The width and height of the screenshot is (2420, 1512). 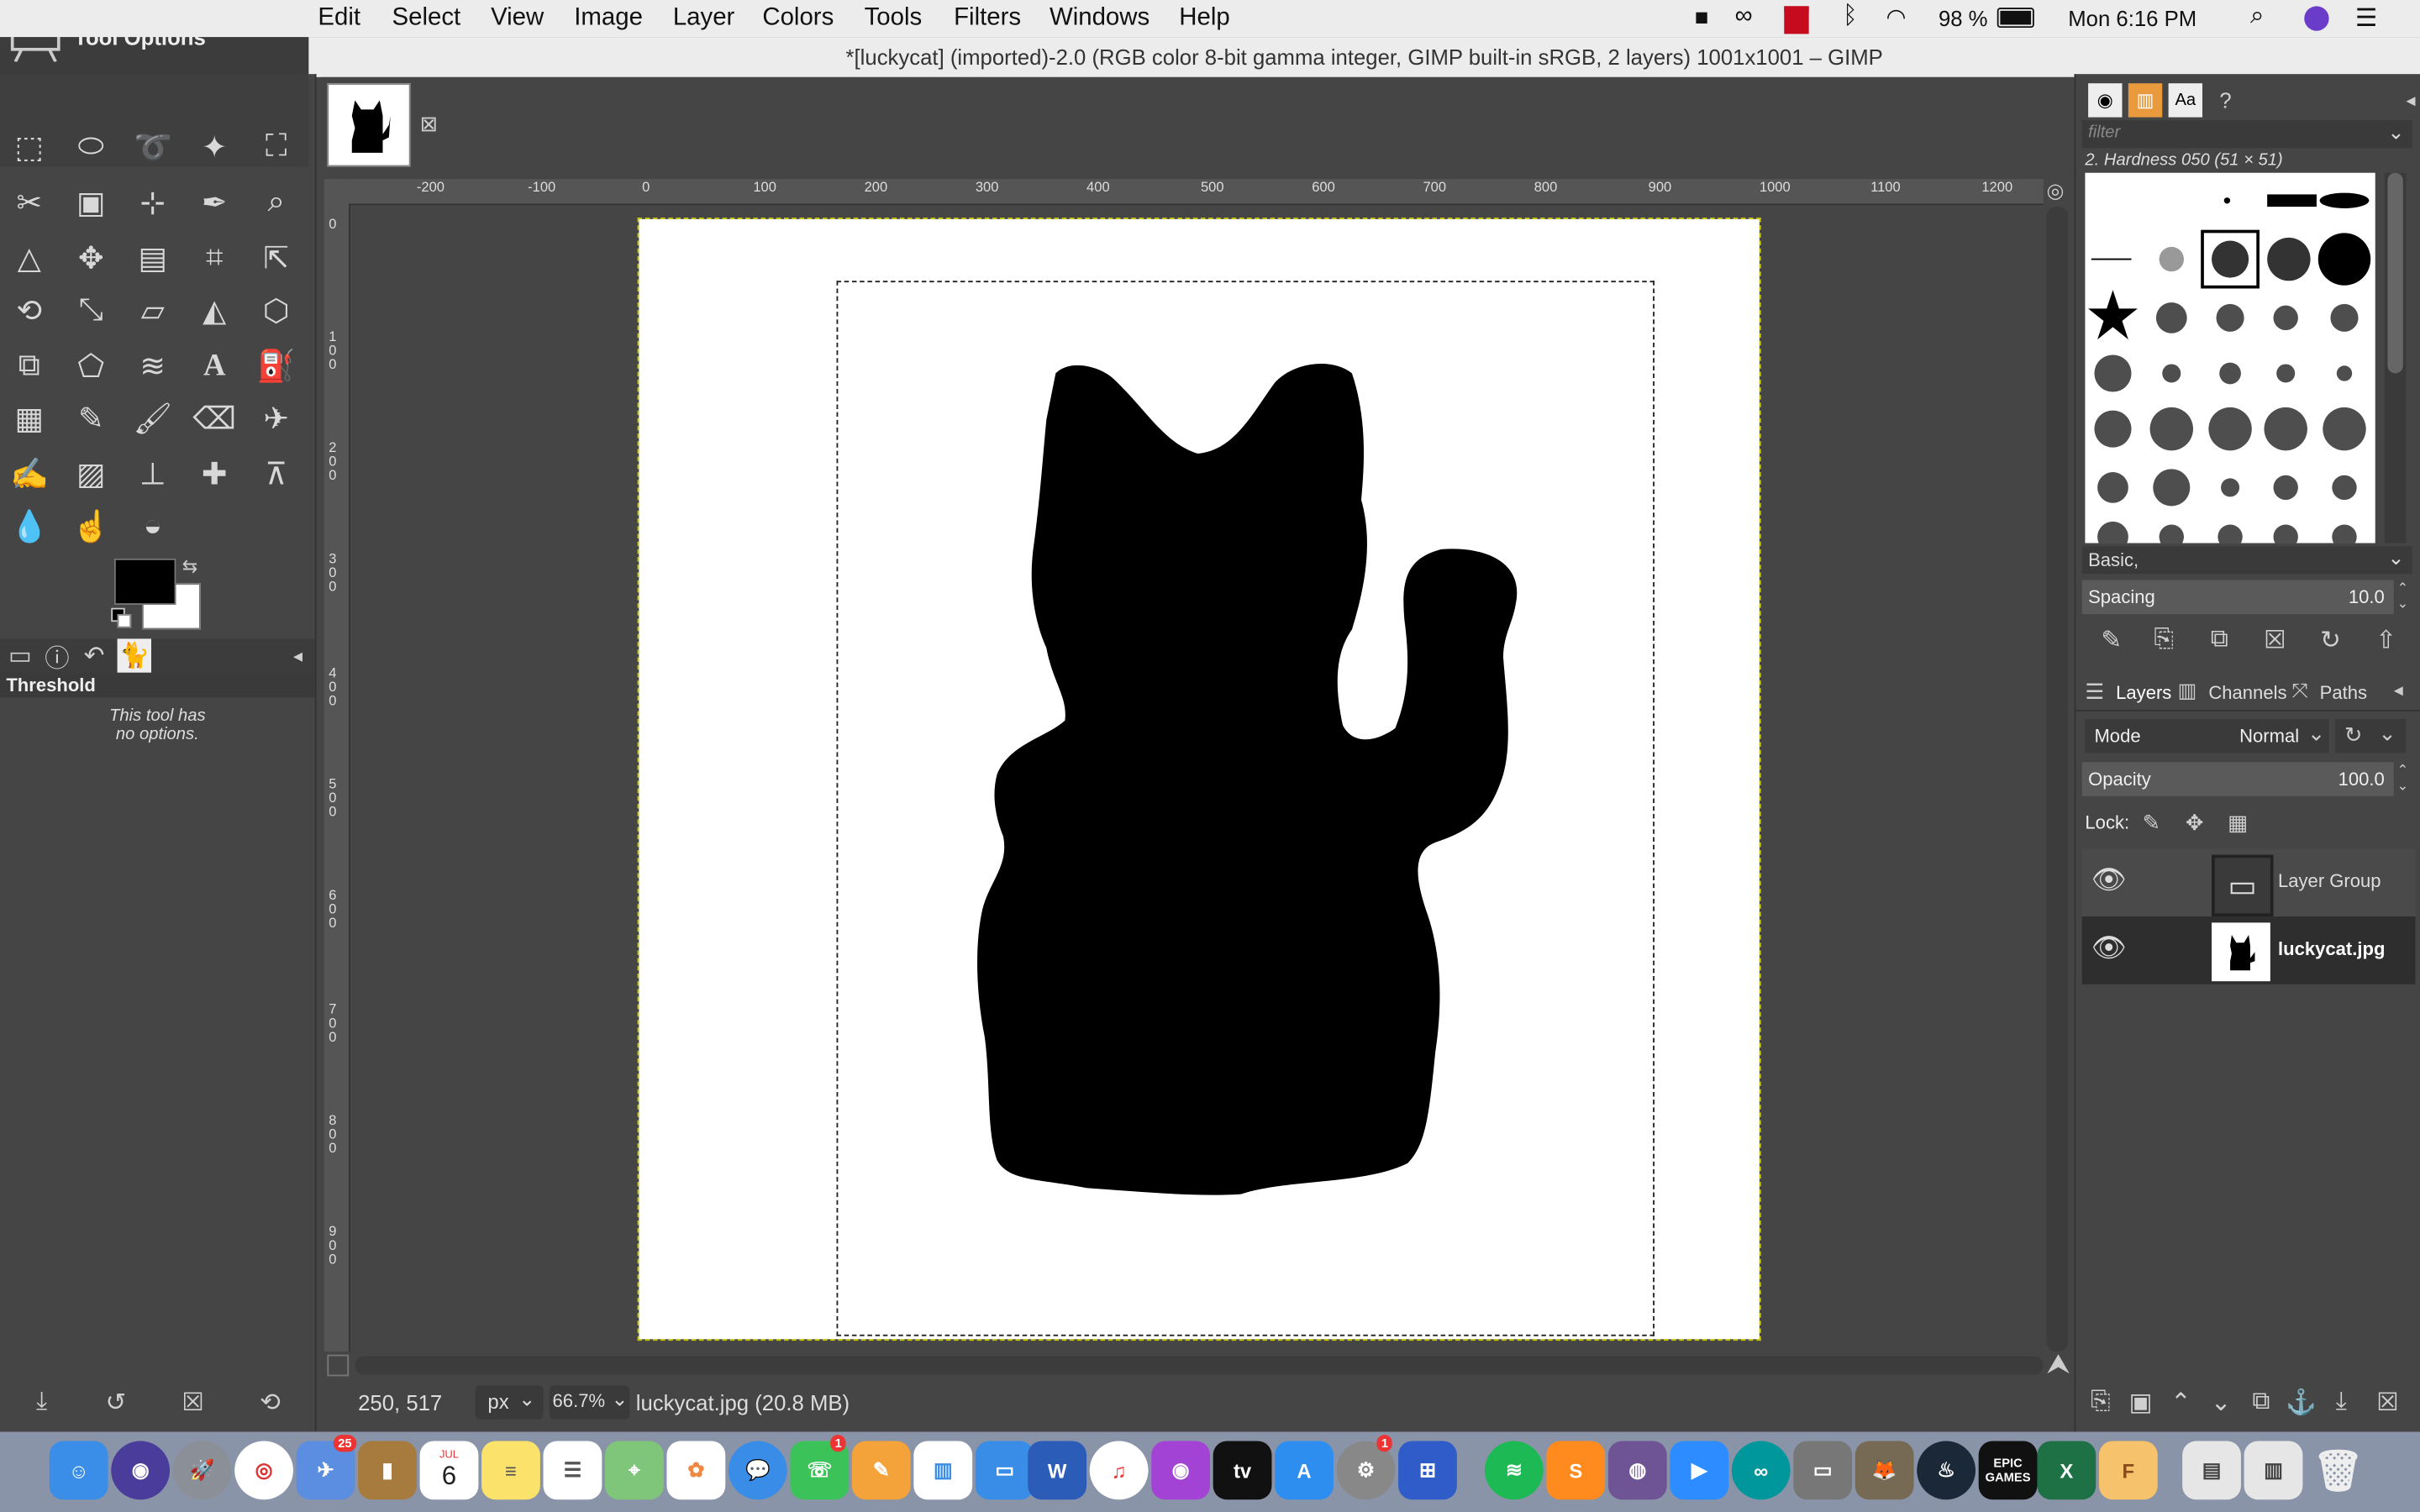 I want to click on photos-app-icon: ✈ 25, so click(x=326, y=1467).